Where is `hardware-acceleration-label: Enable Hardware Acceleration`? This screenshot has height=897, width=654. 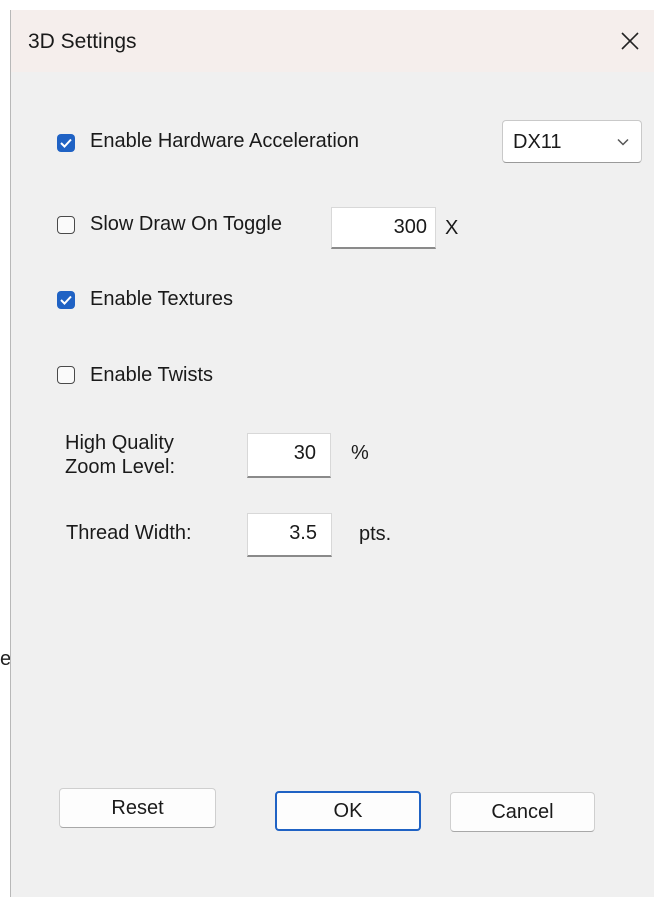
hardware-acceleration-label: Enable Hardware Acceleration is located at coordinates (224, 141).